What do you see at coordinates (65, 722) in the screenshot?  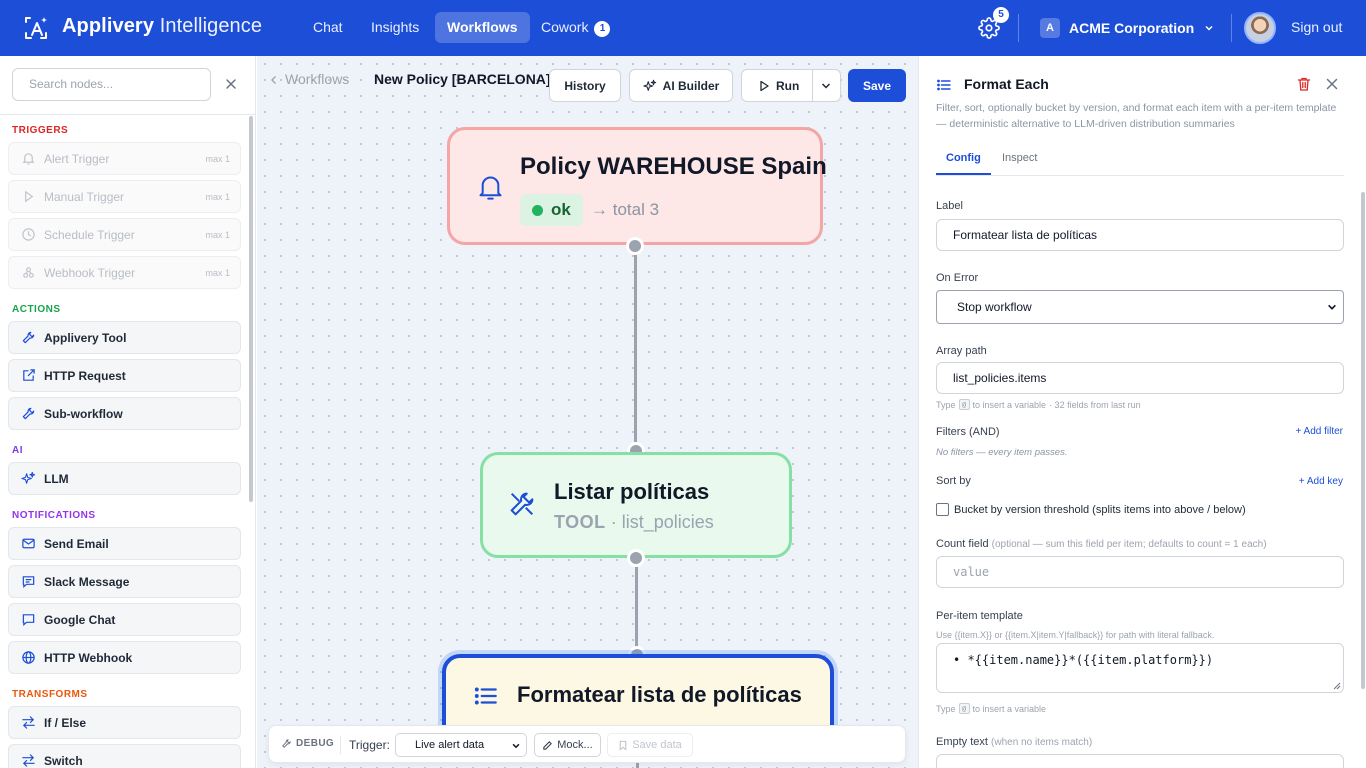 I see `sidebar-item-label: If / Else` at bounding box center [65, 722].